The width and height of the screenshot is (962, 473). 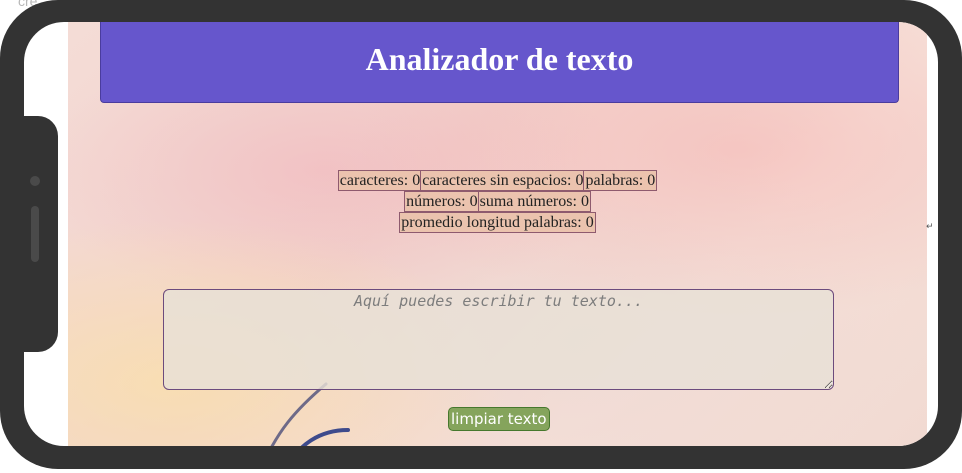 What do you see at coordinates (29, 234) in the screenshot?
I see `phone-side-bump` at bounding box center [29, 234].